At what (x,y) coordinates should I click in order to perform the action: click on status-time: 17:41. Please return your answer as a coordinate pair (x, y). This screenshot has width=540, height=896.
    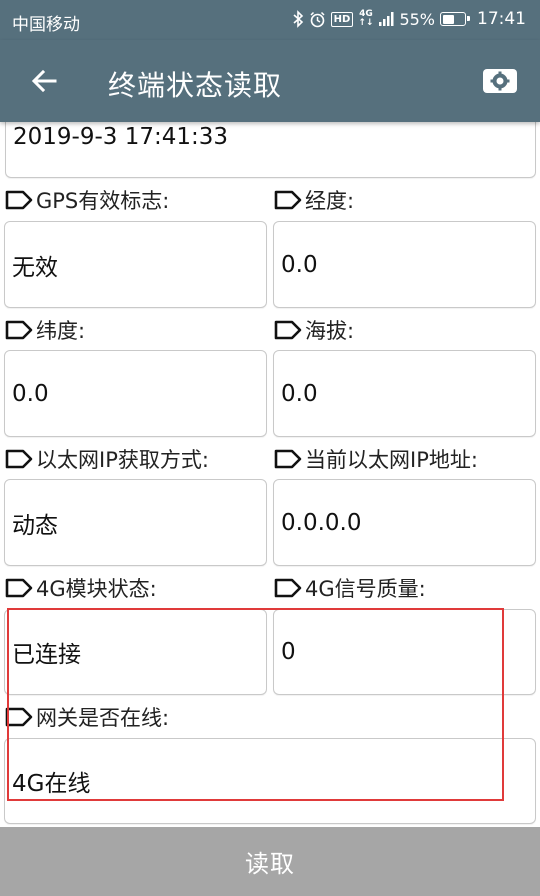
    Looking at the image, I should click on (501, 19).